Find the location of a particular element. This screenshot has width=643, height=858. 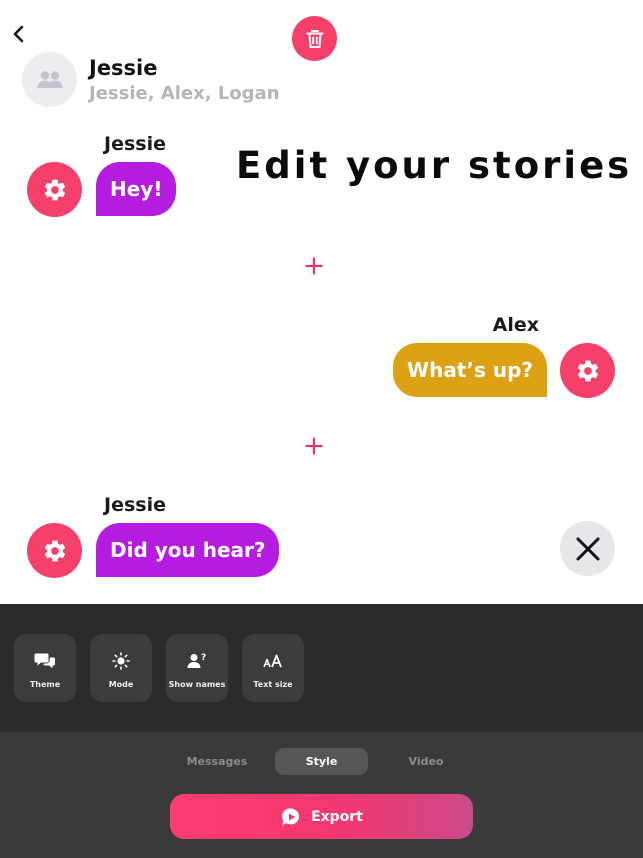

delete-button is located at coordinates (314, 38).